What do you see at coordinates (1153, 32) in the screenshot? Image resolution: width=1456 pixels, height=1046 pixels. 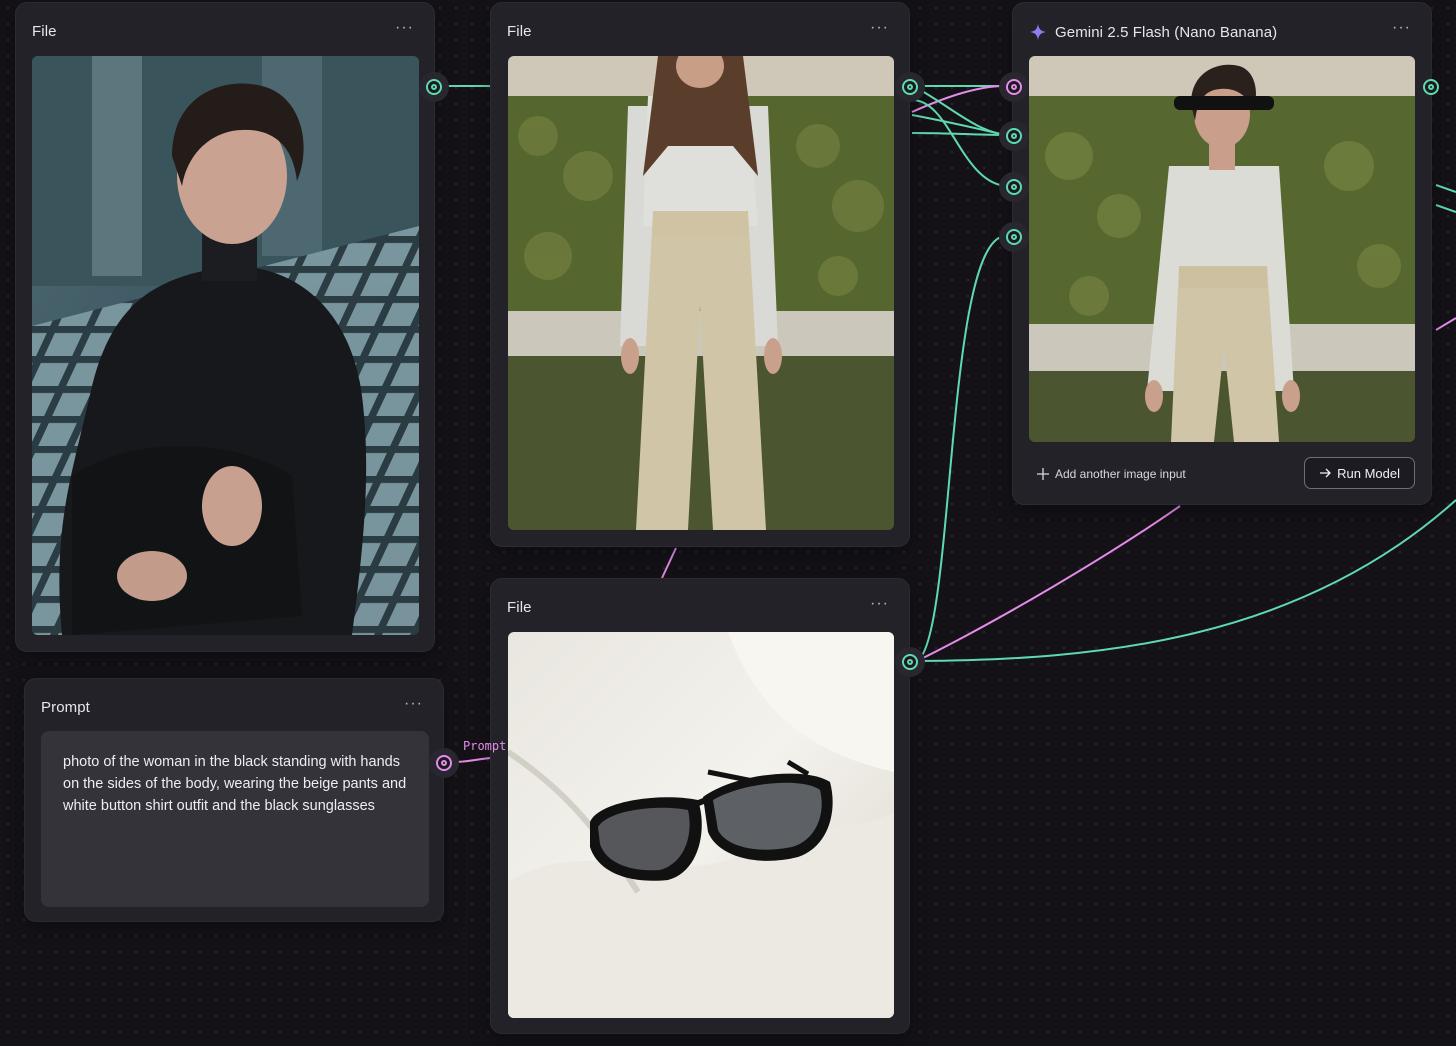 I see `node-title: Gemini 2.5 Flash (Nano Banana)` at bounding box center [1153, 32].